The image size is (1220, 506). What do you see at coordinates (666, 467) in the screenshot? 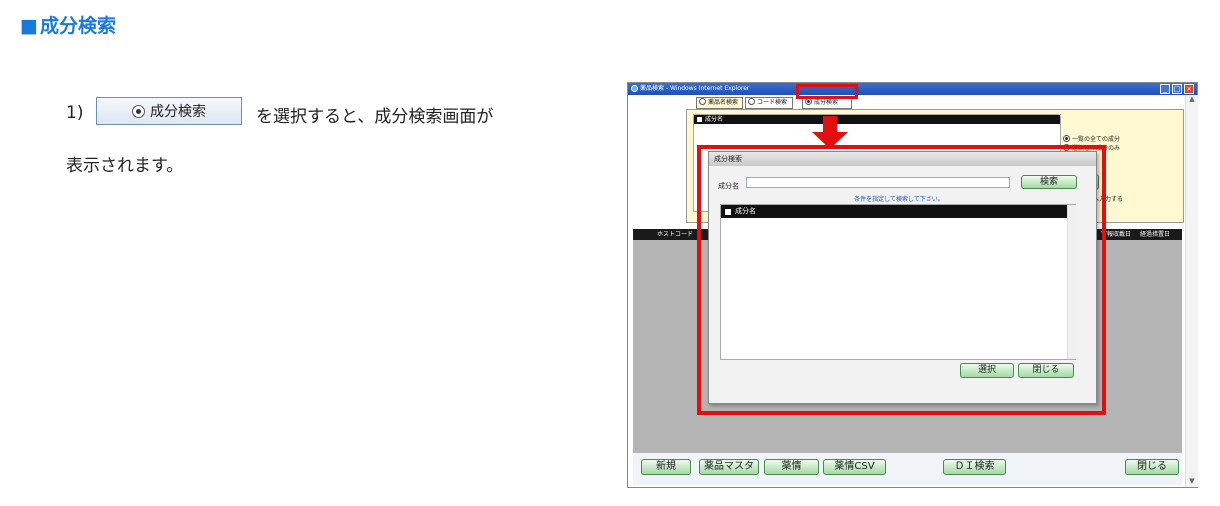
I see `new-button: 新規` at bounding box center [666, 467].